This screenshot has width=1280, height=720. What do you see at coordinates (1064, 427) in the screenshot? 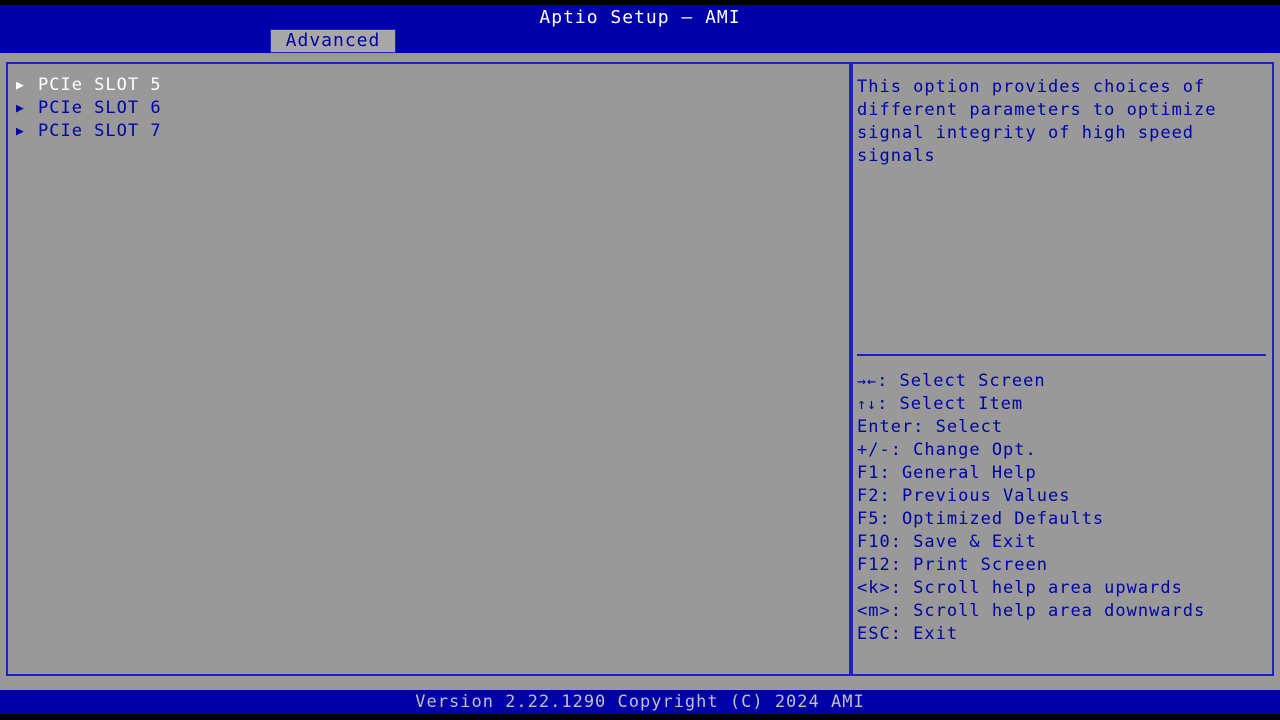
I see `key-legend-row: Enter: Select` at bounding box center [1064, 427].